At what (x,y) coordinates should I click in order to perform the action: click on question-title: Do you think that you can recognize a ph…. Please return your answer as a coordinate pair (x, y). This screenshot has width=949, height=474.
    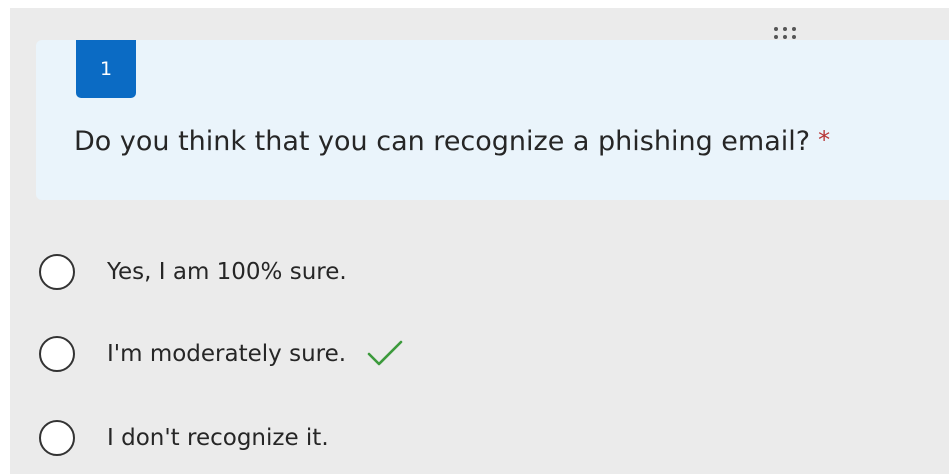
    Looking at the image, I should click on (452, 141).